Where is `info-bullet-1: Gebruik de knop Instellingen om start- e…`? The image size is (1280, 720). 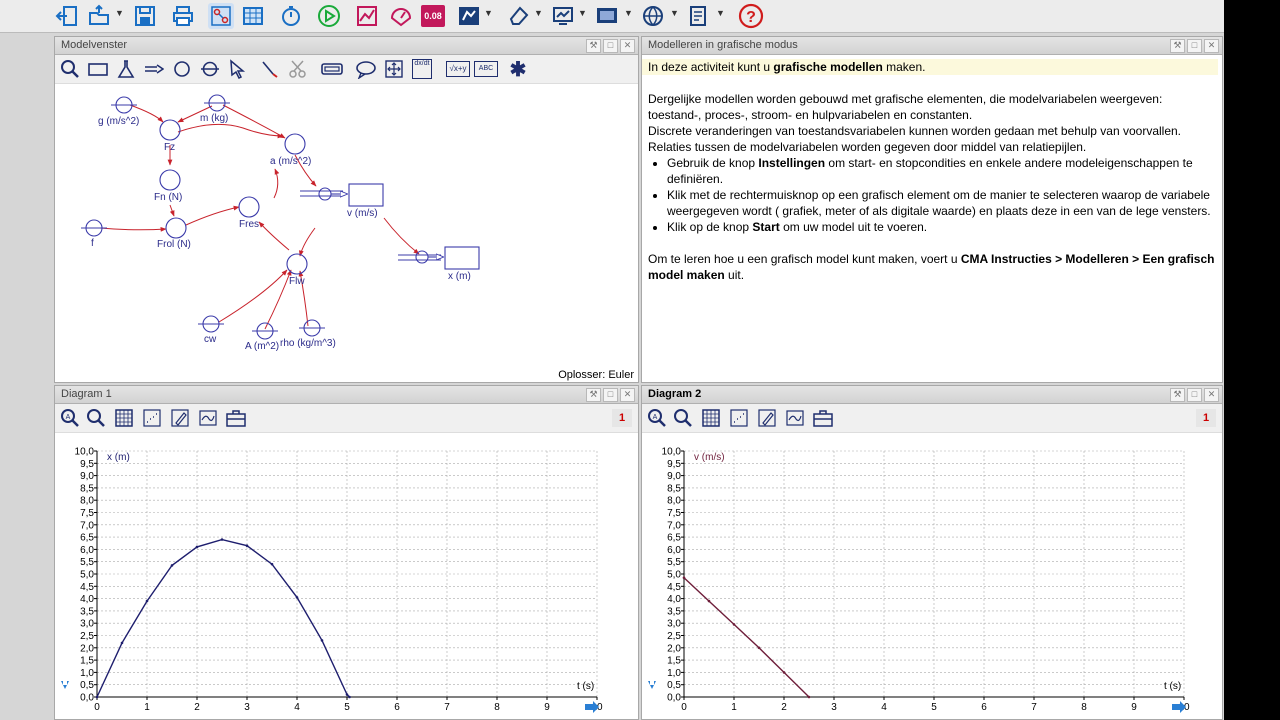 info-bullet-1: Gebruik de knop Instellingen om start- e… is located at coordinates (942, 171).